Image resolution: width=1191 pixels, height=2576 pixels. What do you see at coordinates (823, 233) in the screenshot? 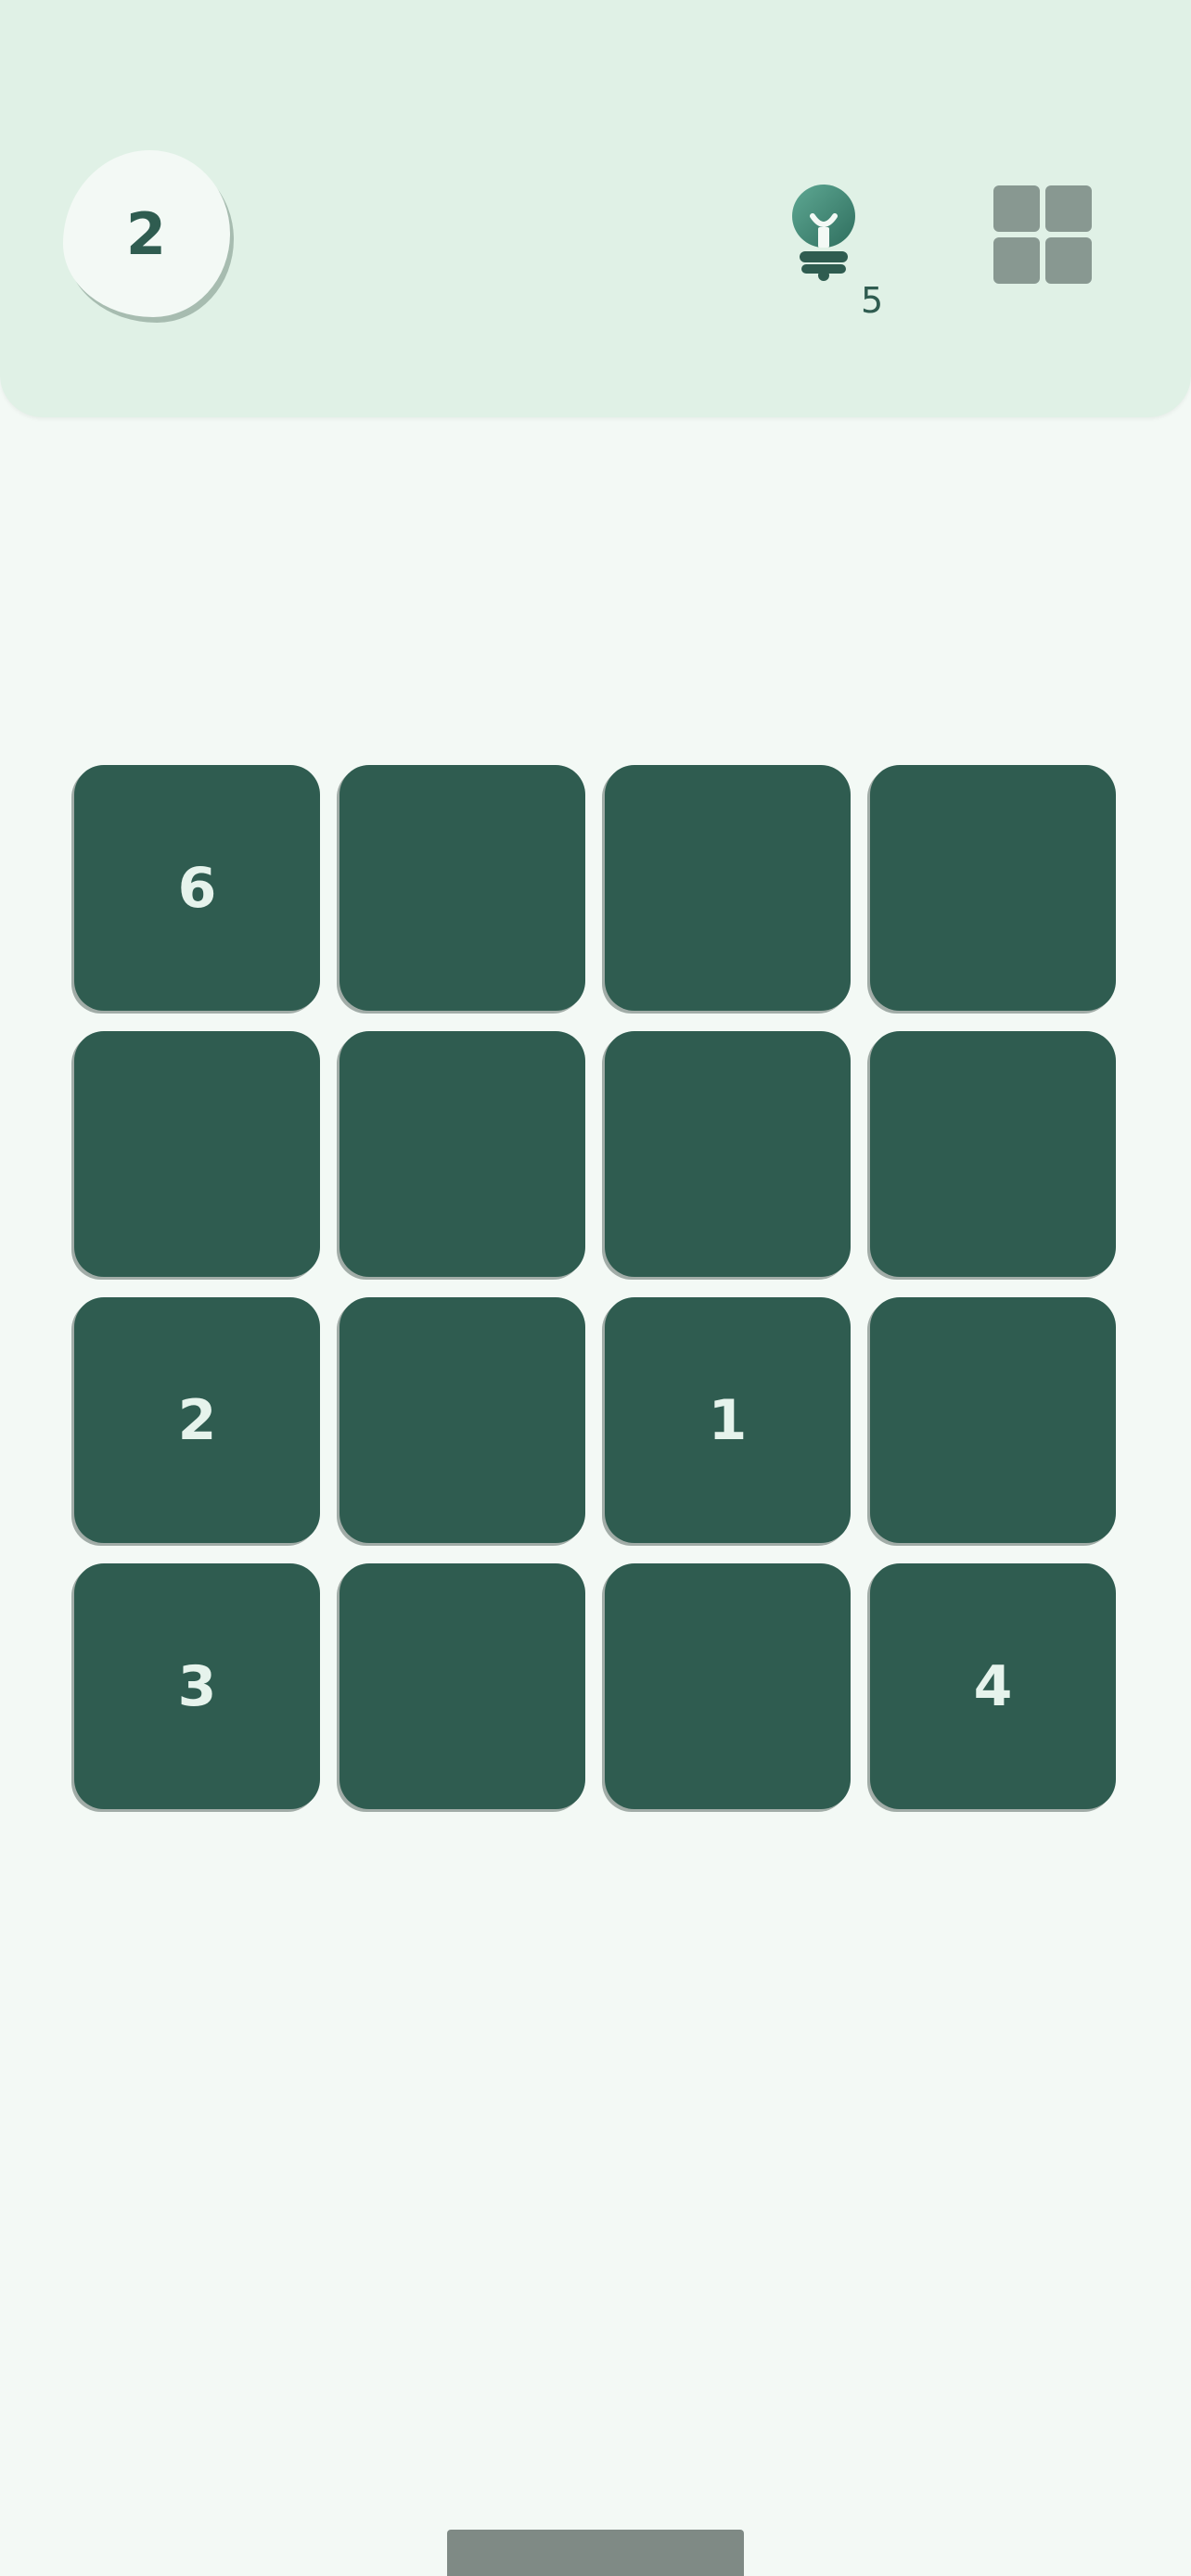
I see `lightbulb-icon` at bounding box center [823, 233].